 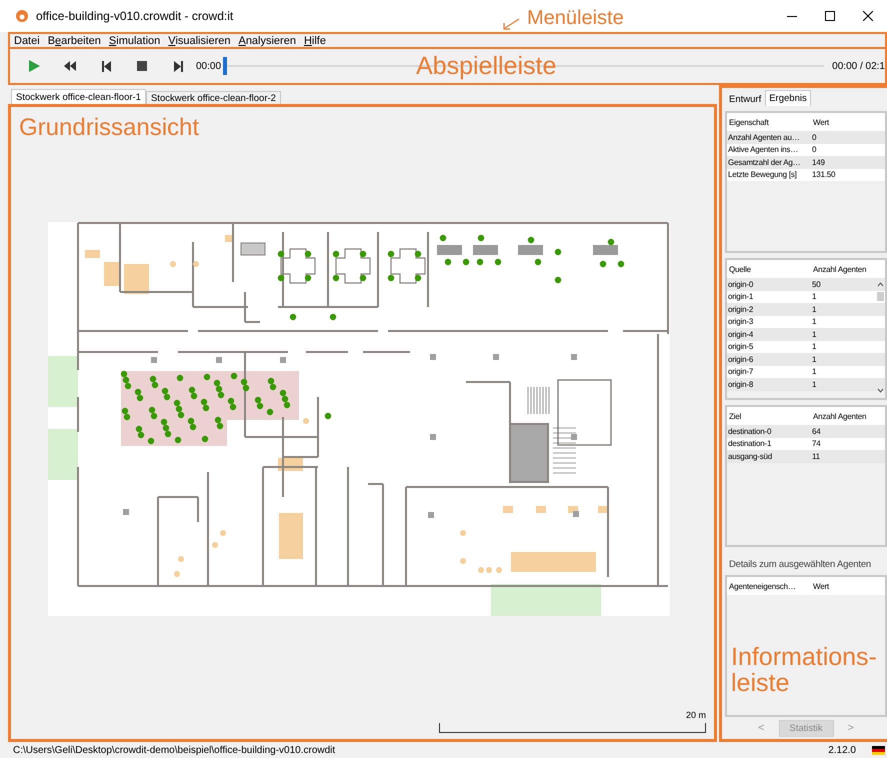 What do you see at coordinates (740, 334) in the screenshot?
I see `table-cell-text: origin-4` at bounding box center [740, 334].